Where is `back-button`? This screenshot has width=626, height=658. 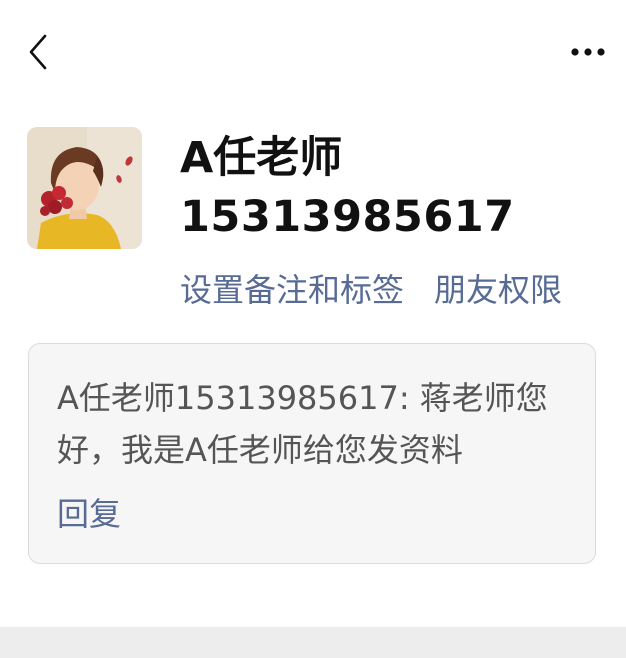
back-button is located at coordinates (38, 52).